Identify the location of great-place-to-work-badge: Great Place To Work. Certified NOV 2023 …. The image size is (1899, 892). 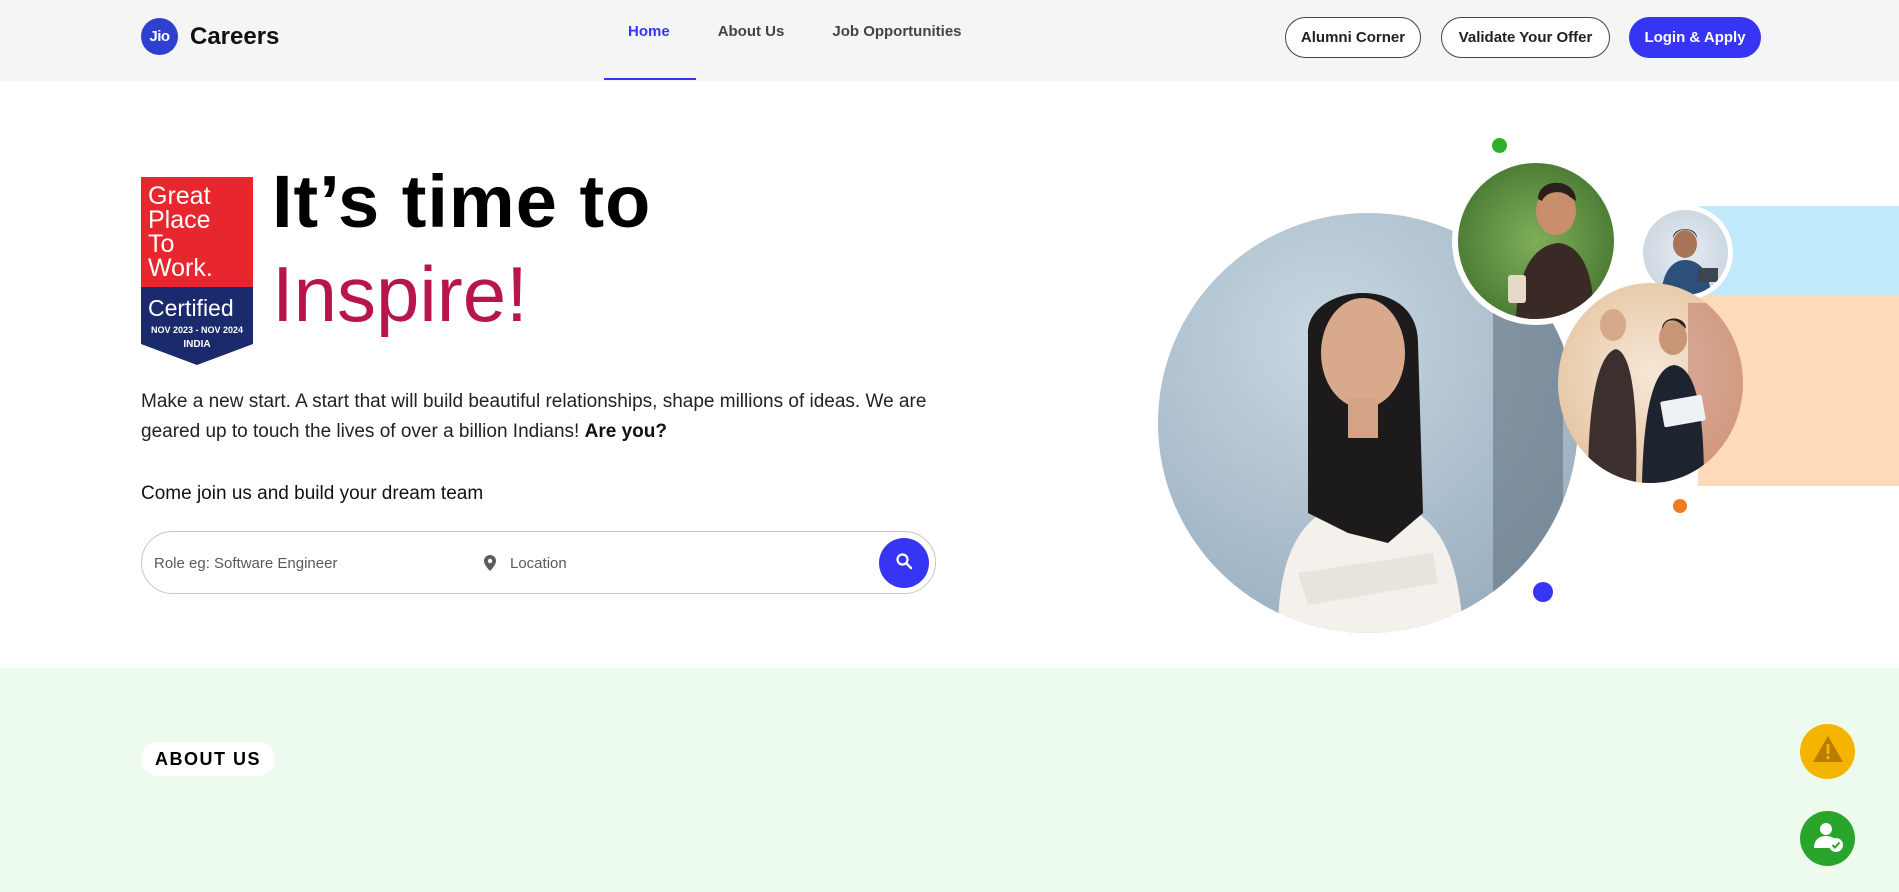
(197, 271).